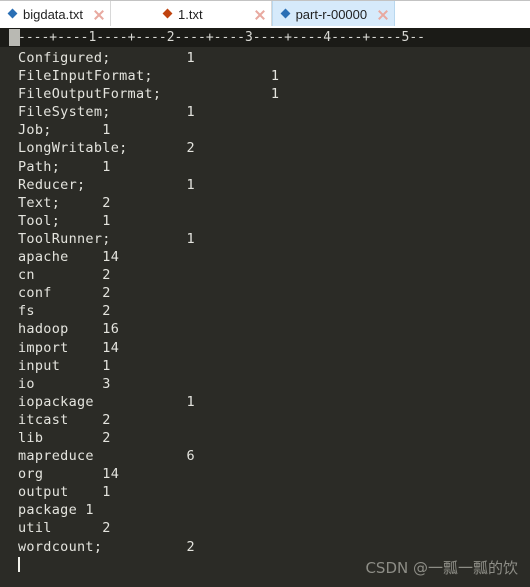  Describe the element at coordinates (213, 14) in the screenshot. I see `tab-1-txt: 1.txt` at that location.